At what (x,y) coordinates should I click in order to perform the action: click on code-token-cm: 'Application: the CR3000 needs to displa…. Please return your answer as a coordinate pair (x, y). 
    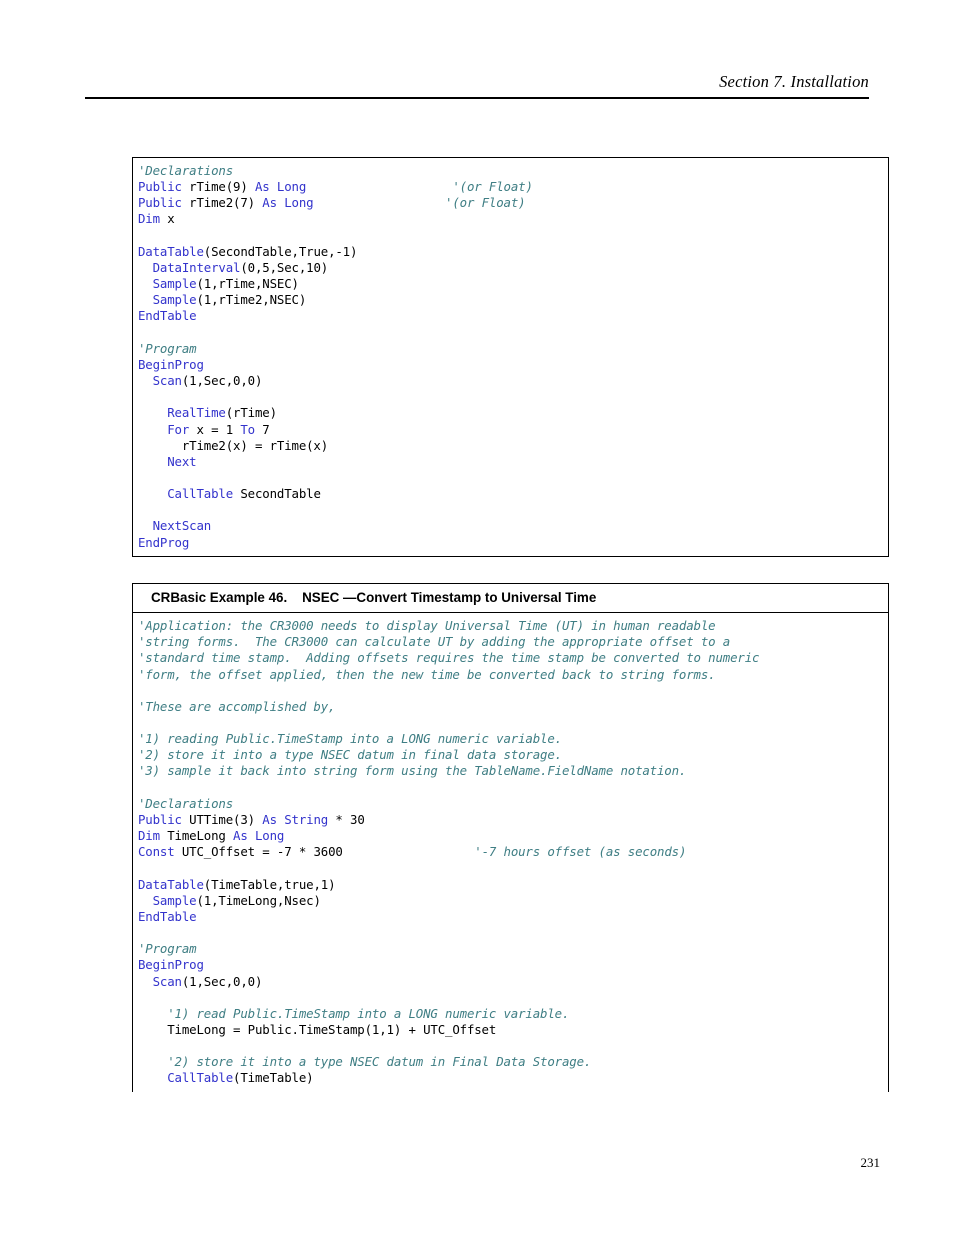
    Looking at the image, I should click on (427, 626).